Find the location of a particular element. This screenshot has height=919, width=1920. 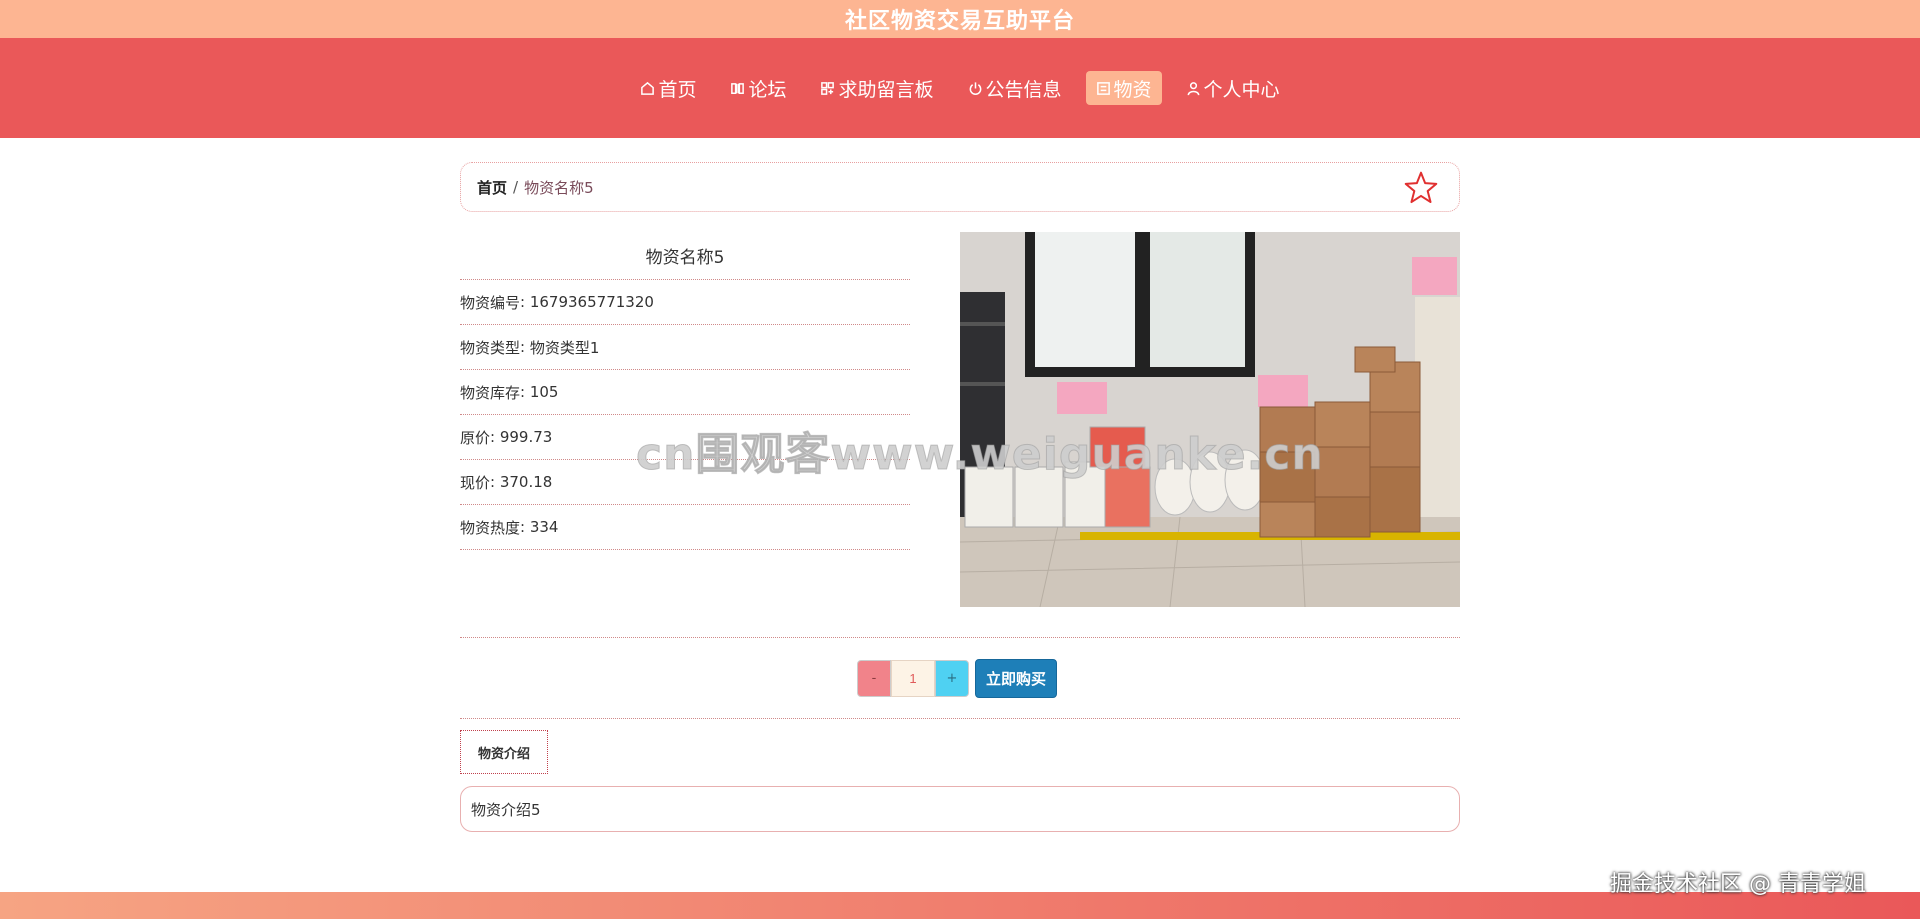

increase-quantity-button: + is located at coordinates (952, 678).